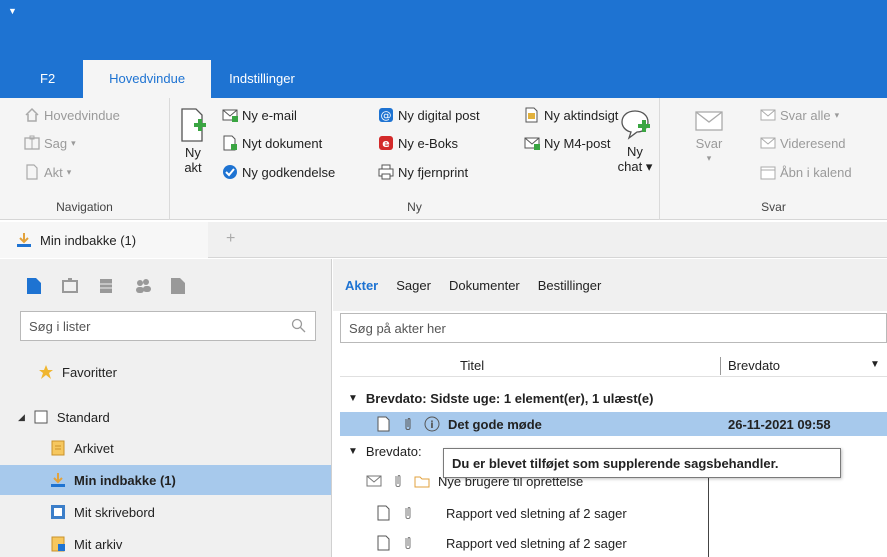 The height and width of the screenshot is (557, 887). What do you see at coordinates (165, 543) in the screenshot?
I see `sidebar-item-mit-arkiv: Mit arkiv` at bounding box center [165, 543].